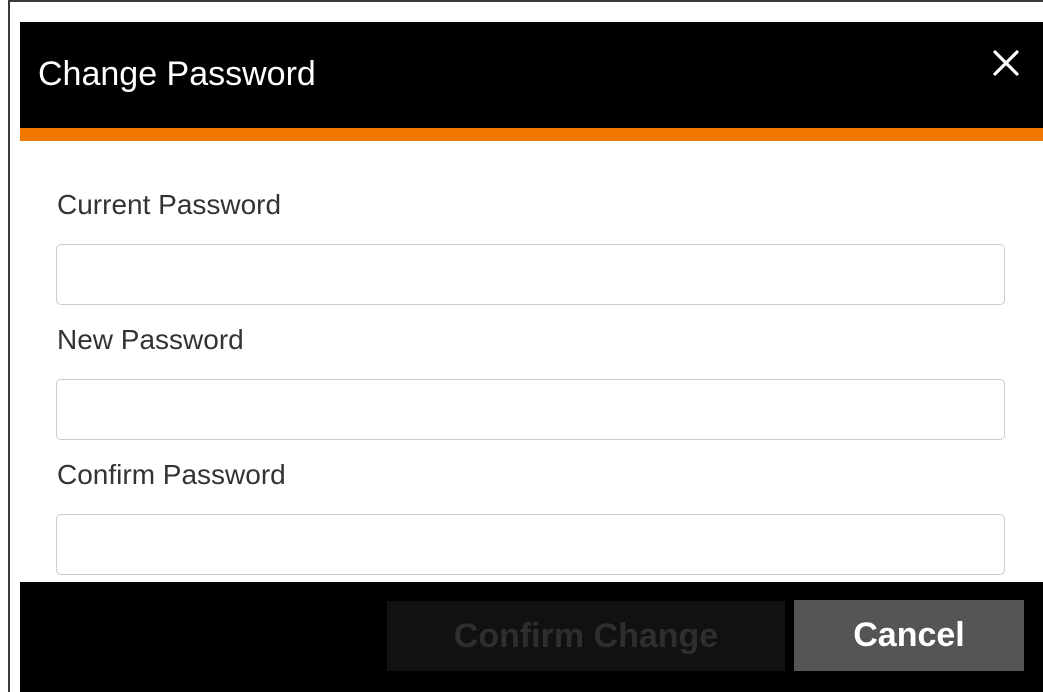 The width and height of the screenshot is (1043, 692). Describe the element at coordinates (530, 409) in the screenshot. I see `new-password-field` at that location.